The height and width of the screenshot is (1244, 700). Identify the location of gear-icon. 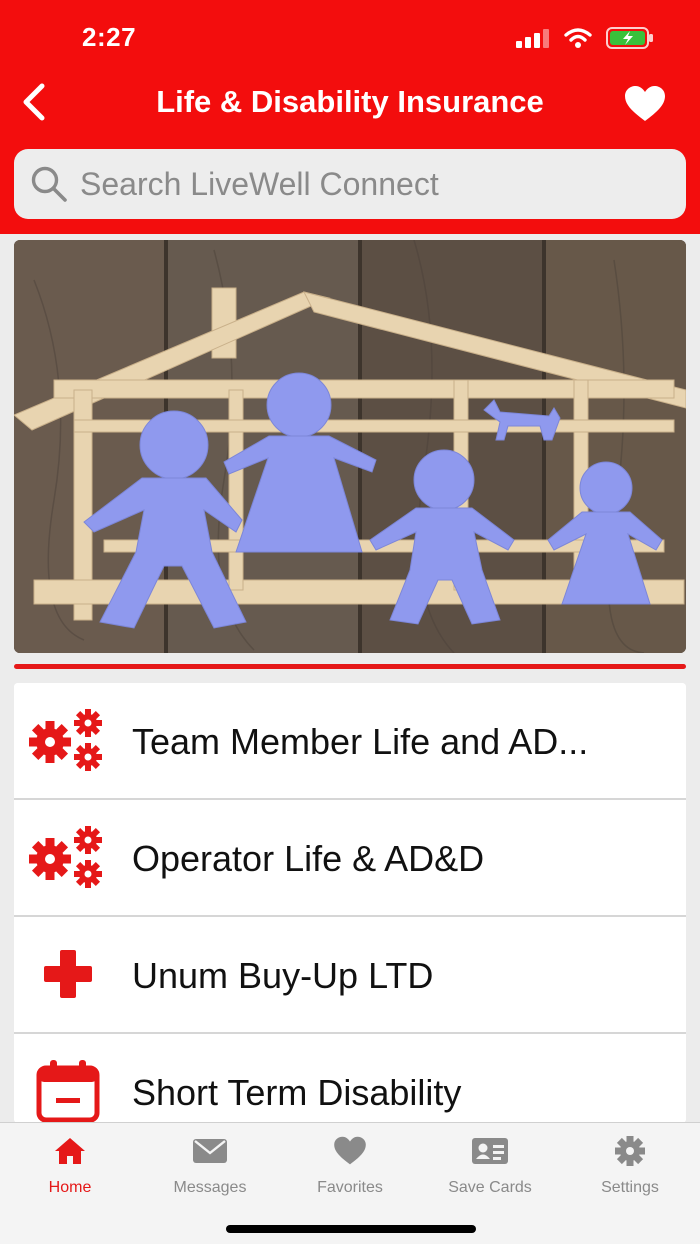
(630, 1151).